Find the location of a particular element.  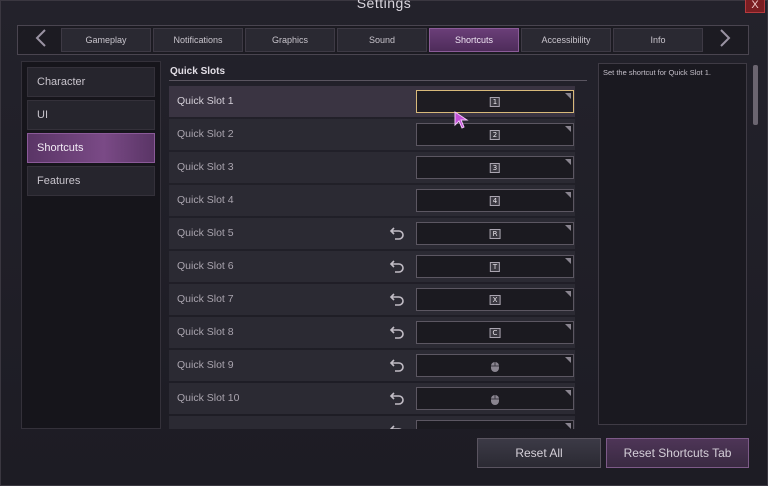

sidebar: Character UI Shortcuts Features is located at coordinates (91, 245).